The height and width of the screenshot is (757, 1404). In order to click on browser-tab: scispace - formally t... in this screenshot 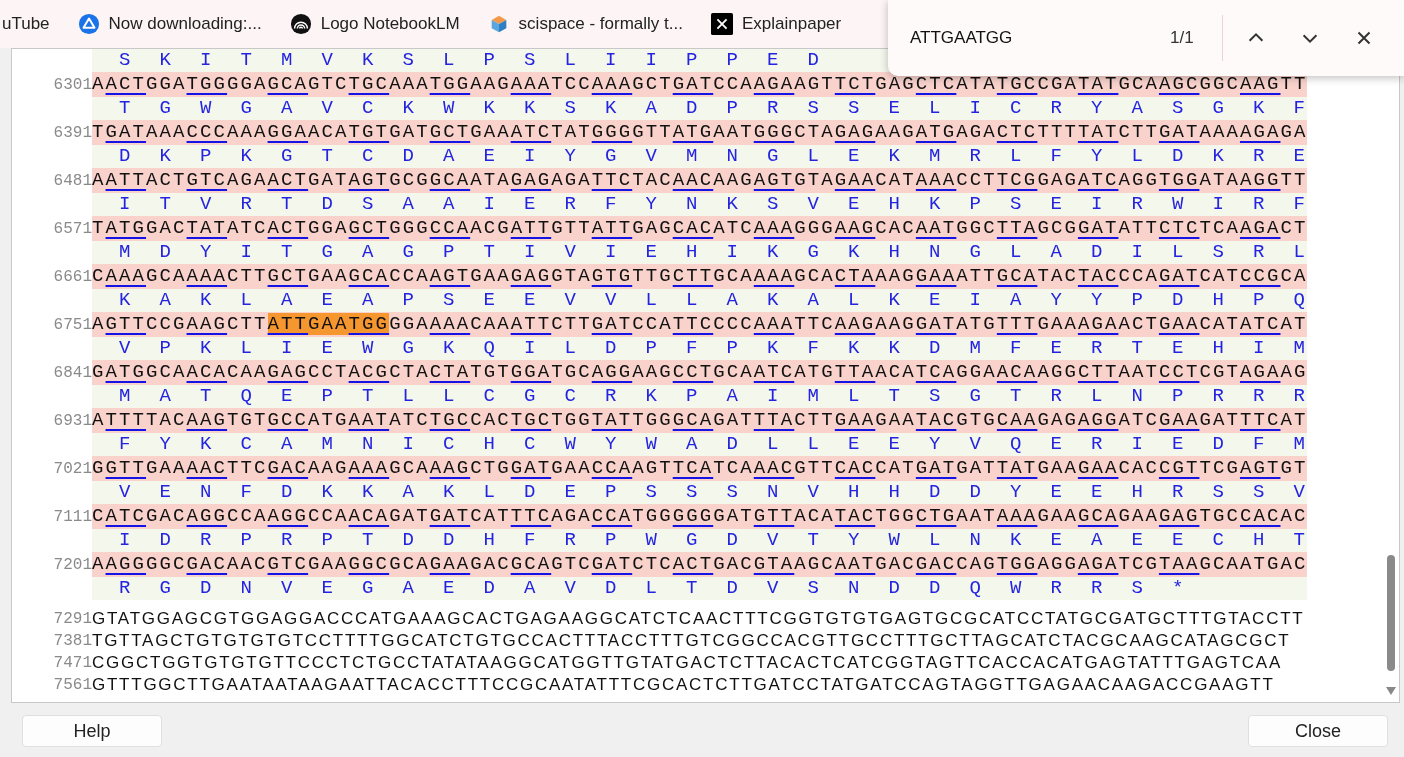, I will do `click(585, 24)`.